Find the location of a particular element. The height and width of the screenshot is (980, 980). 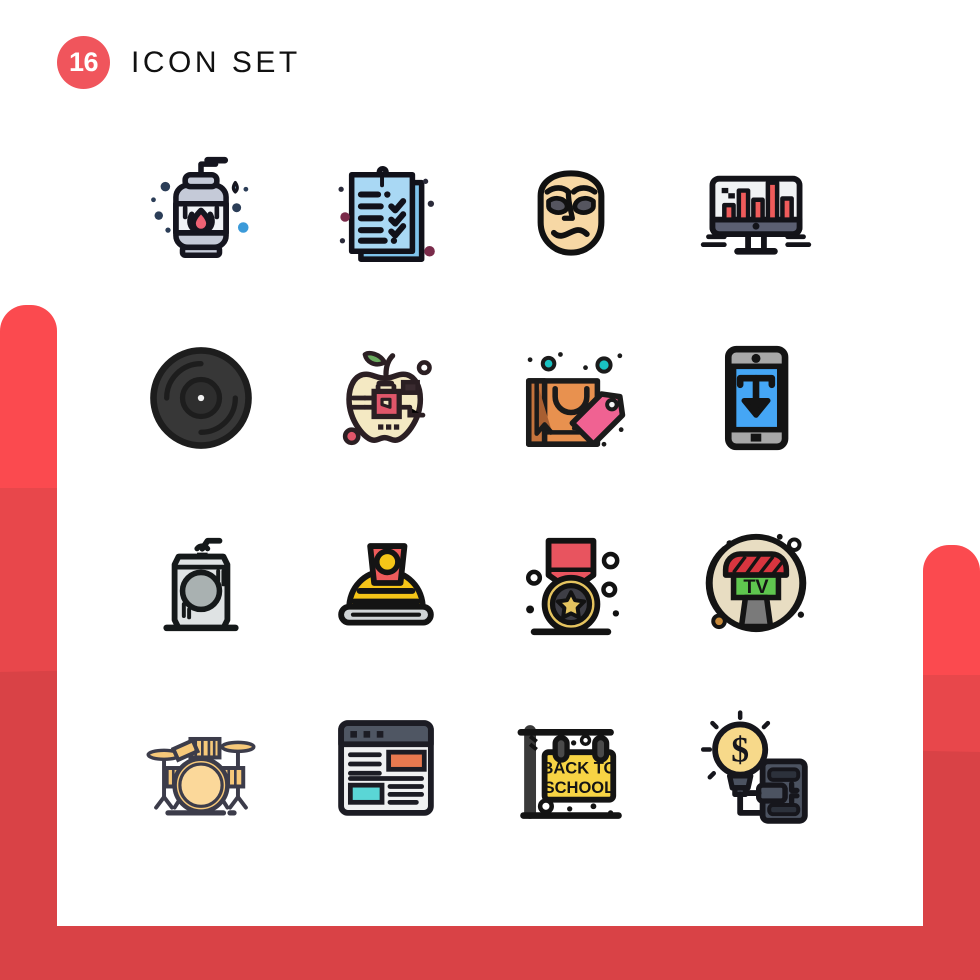

conductor-cap-icon is located at coordinates (385, 584).